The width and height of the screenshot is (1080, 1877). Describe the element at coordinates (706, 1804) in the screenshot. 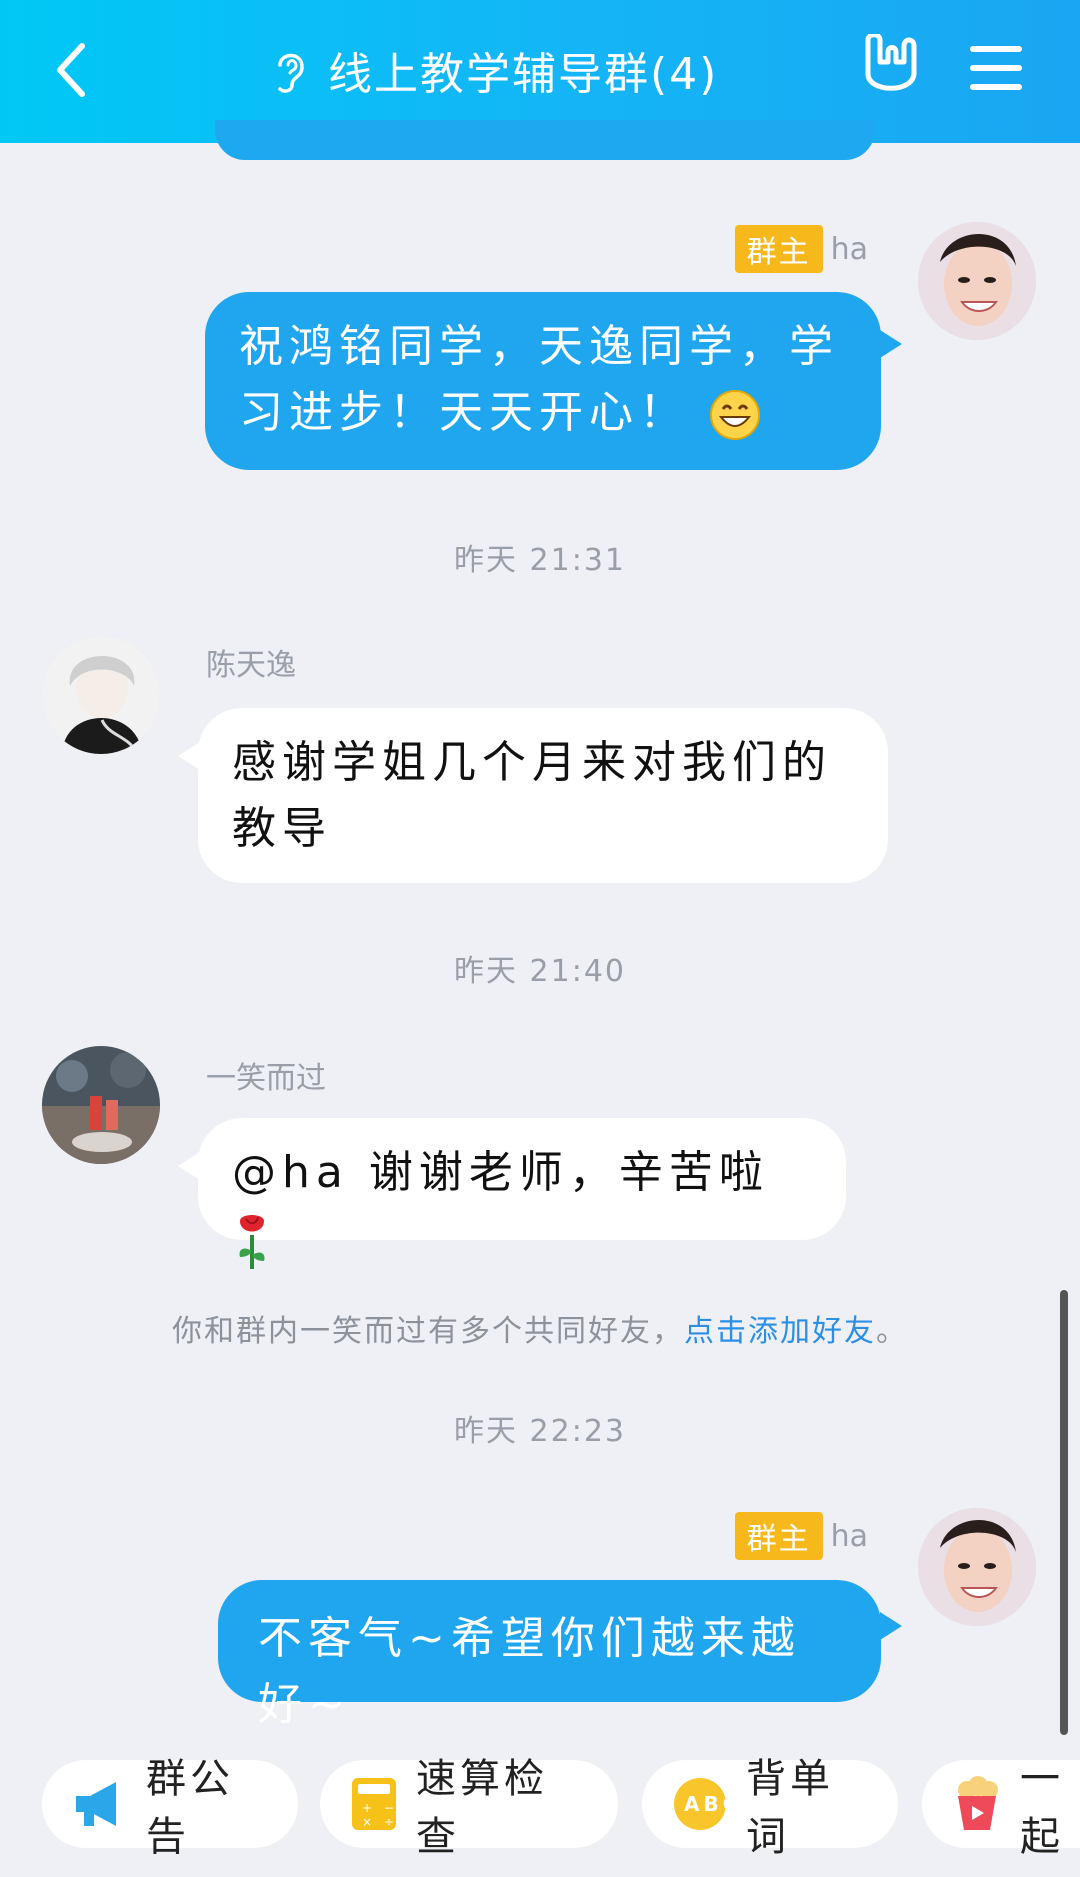

I see `svg-text: ABC` at that location.